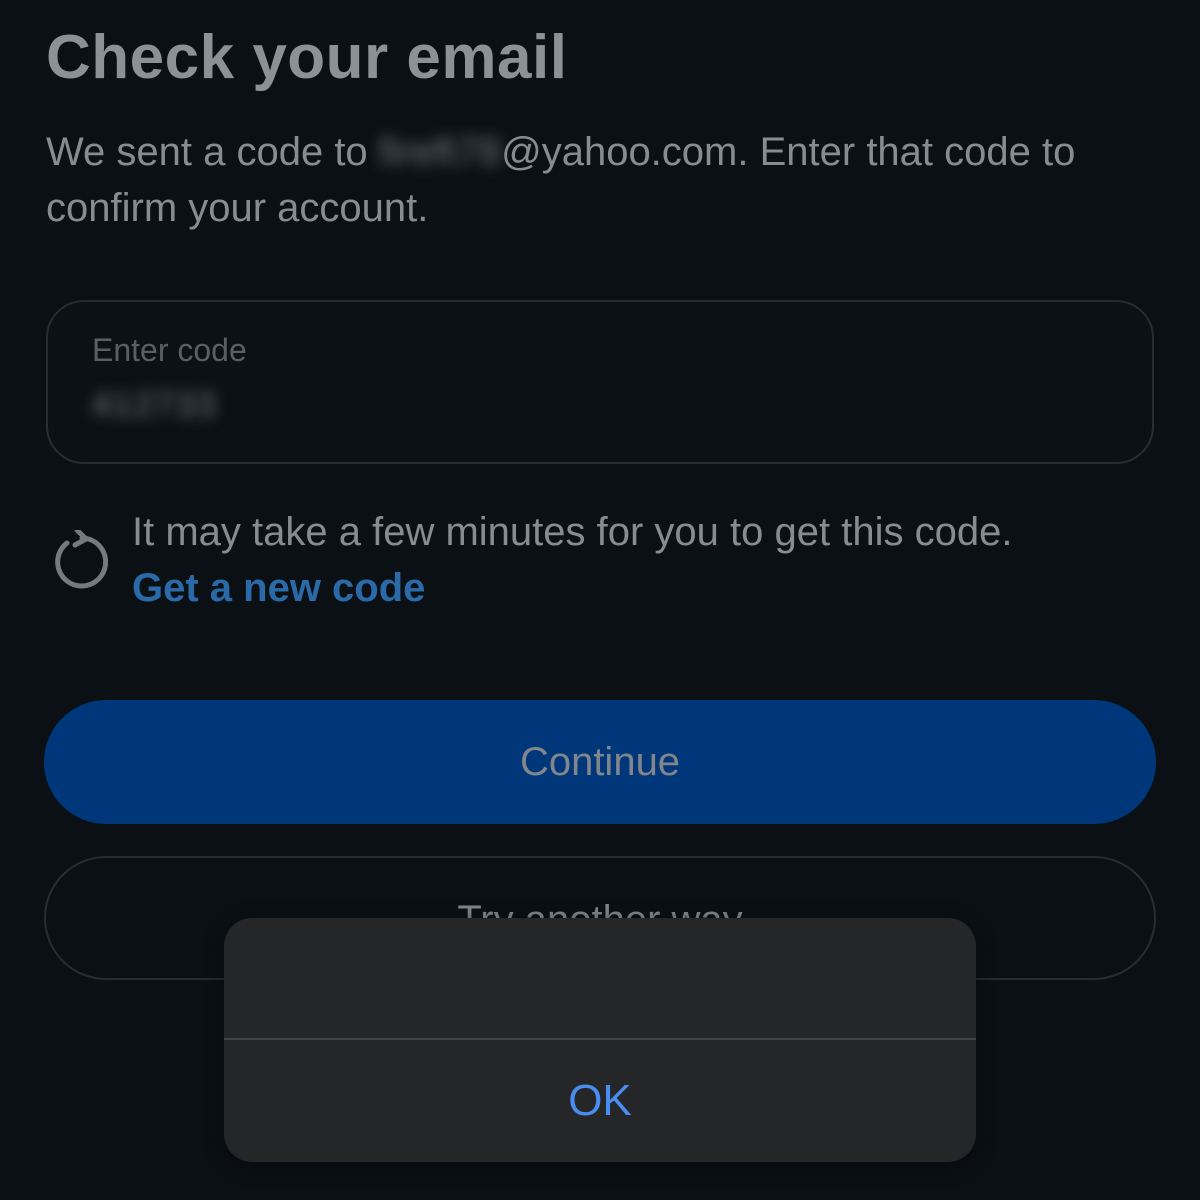 The height and width of the screenshot is (1200, 1200). What do you see at coordinates (212, 152) in the screenshot?
I see `instruction-prefix: We sent a code to` at bounding box center [212, 152].